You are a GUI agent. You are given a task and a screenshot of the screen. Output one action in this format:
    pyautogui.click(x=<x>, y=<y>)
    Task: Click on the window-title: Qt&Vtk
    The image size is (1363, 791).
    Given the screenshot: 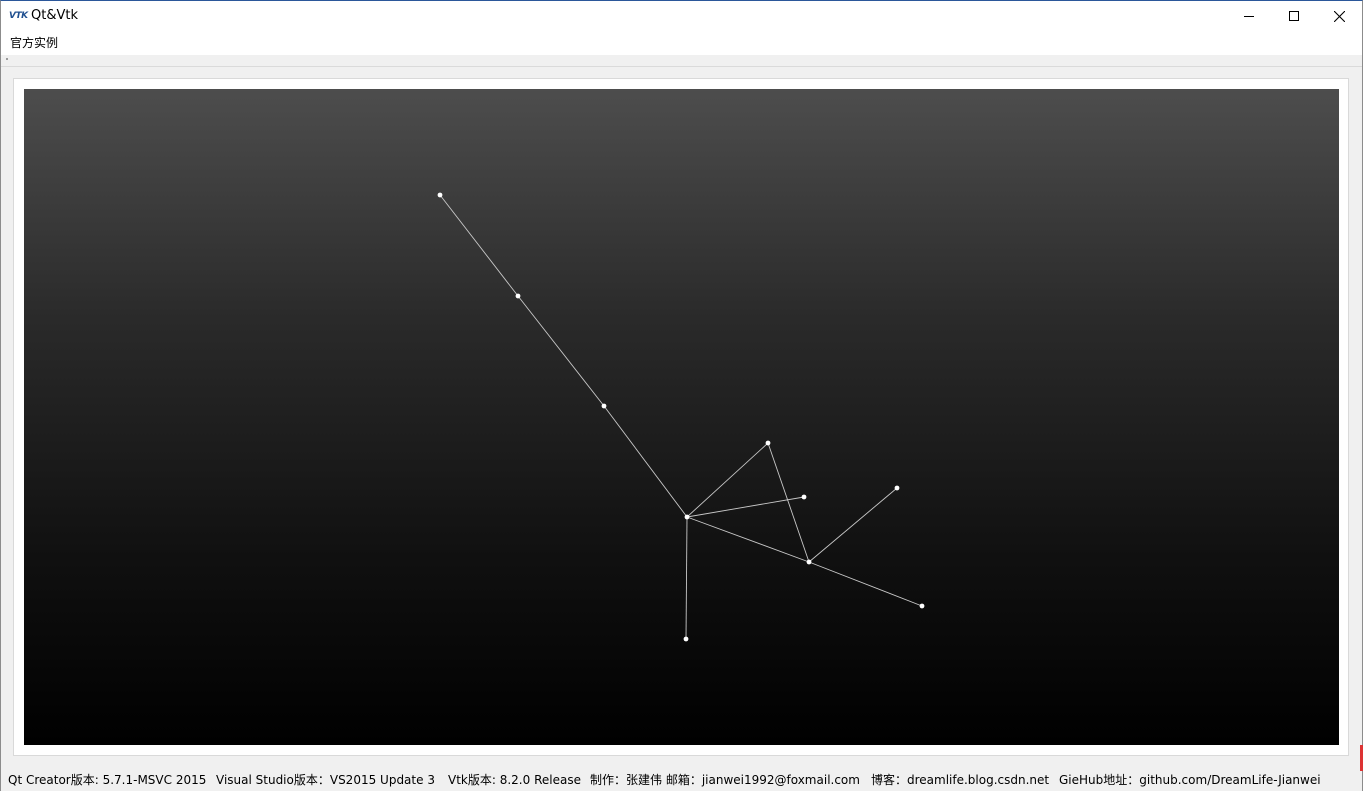 What is the action you would take?
    pyautogui.click(x=54, y=15)
    